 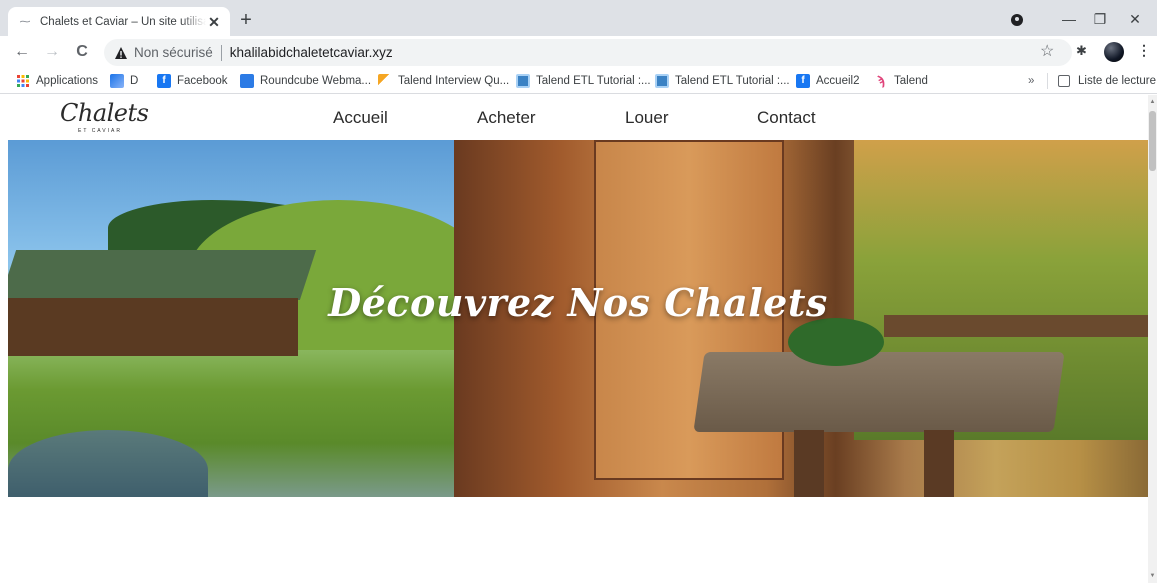 I want to click on flower-basket-shape, so click(x=836, y=342).